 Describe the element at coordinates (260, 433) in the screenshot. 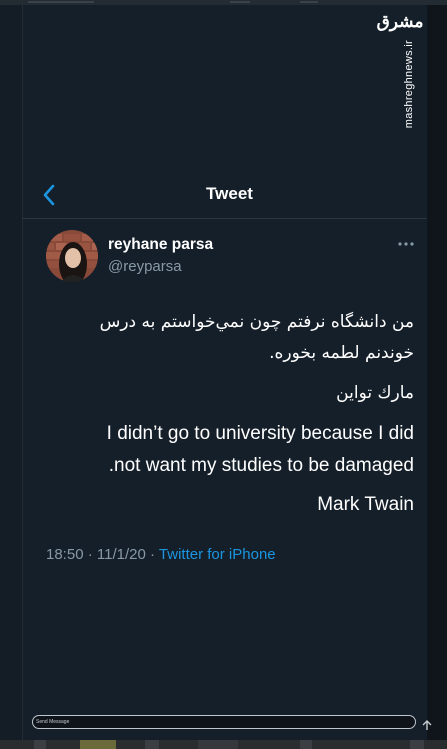

I see `tweet-text-en-line1: I didn’t go to university because I did` at that location.